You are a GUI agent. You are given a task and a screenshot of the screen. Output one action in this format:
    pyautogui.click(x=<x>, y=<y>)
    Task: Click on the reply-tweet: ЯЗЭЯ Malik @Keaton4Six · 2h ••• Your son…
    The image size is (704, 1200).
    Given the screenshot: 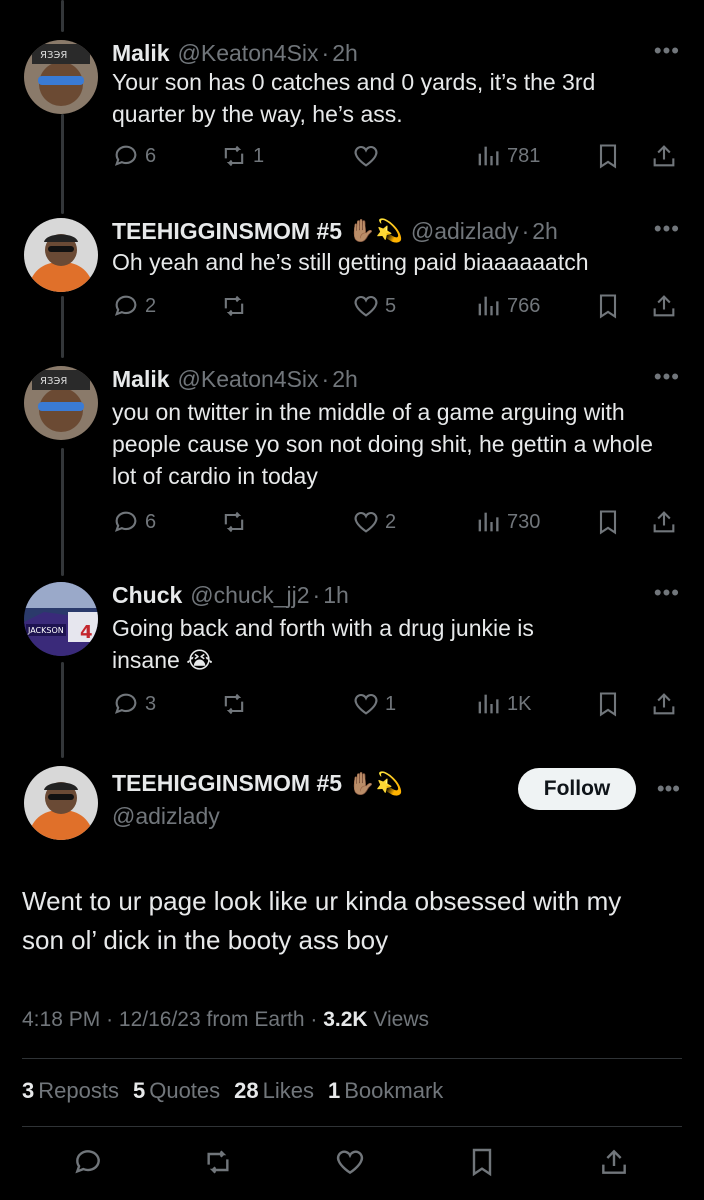 What is the action you would take?
    pyautogui.click(x=352, y=111)
    